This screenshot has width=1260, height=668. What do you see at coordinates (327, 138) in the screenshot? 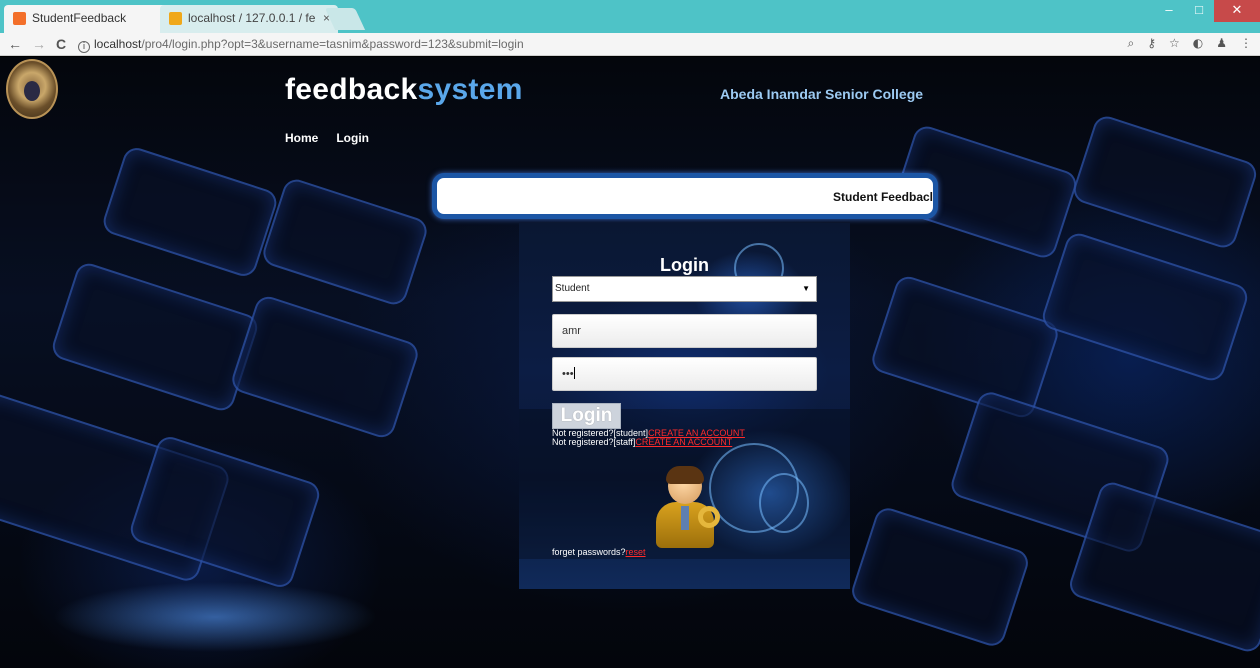
I see `top-nav: Home Login` at bounding box center [327, 138].